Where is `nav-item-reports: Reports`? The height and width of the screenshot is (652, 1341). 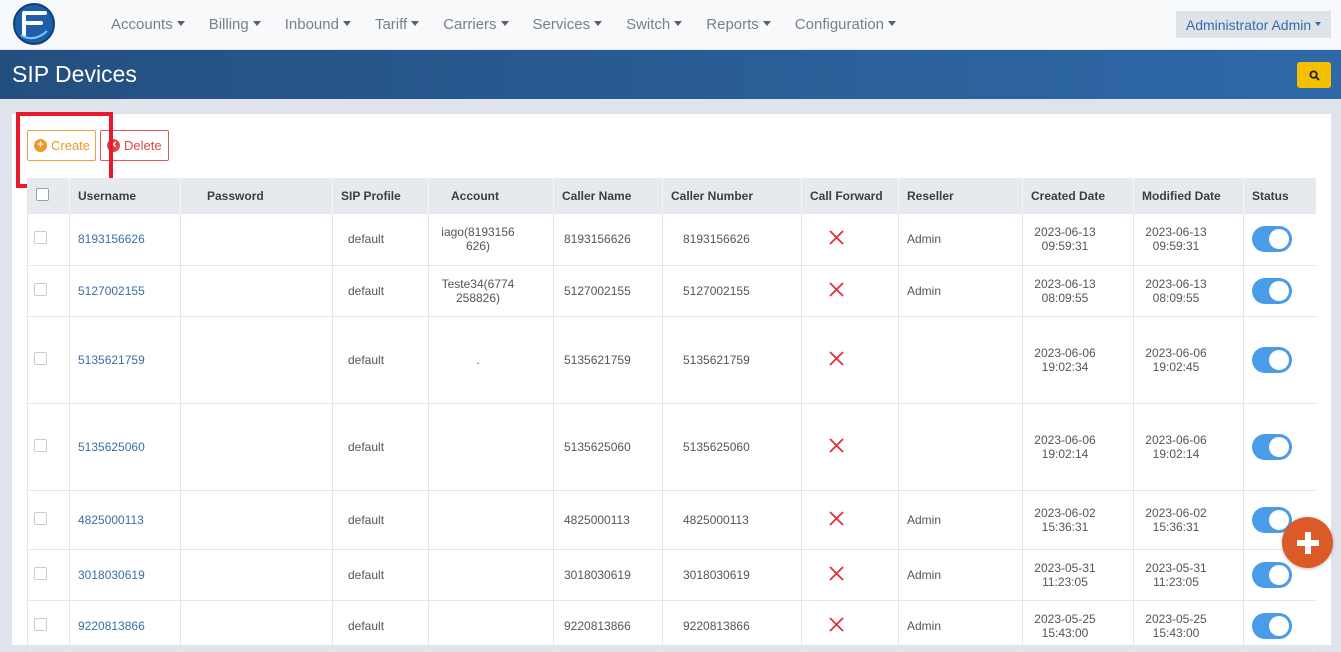
nav-item-reports: Reports is located at coordinates (738, 24).